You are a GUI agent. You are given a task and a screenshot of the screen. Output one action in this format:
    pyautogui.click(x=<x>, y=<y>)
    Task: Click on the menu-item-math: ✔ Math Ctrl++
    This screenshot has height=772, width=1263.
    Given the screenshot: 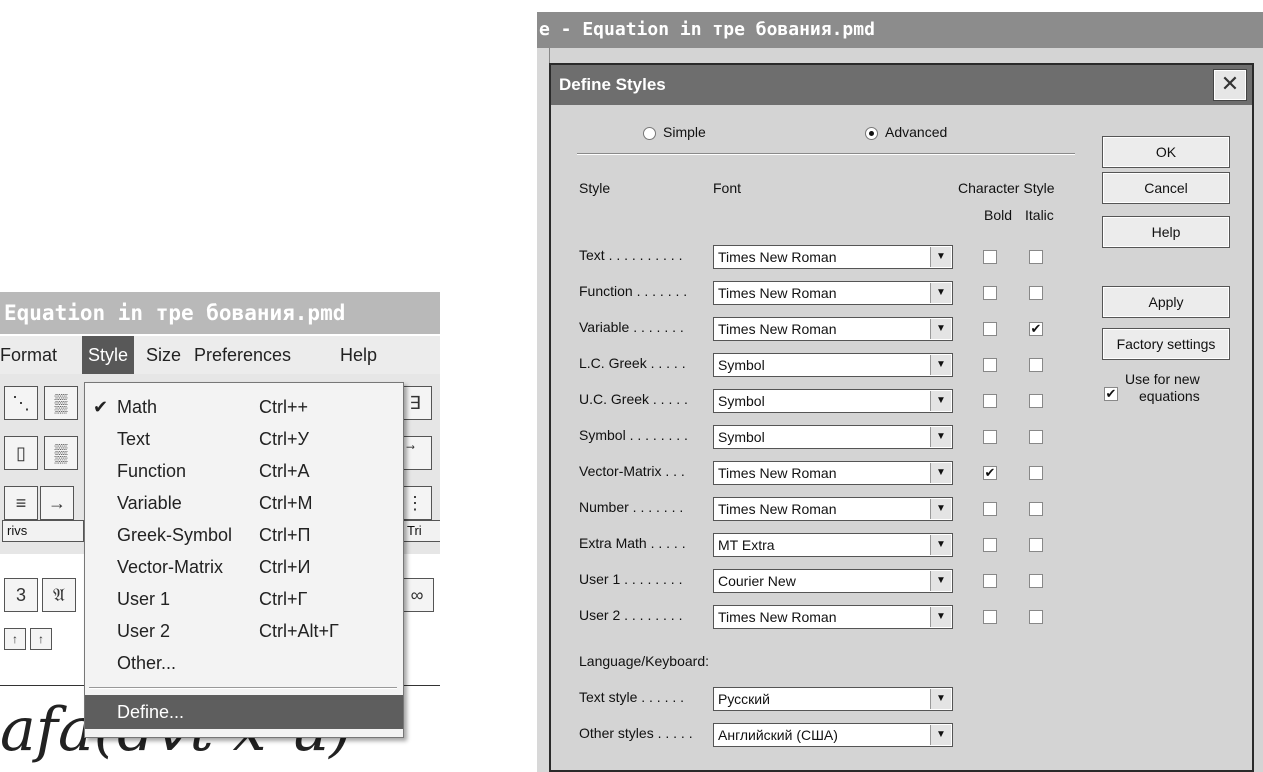 What is the action you would take?
    pyautogui.click(x=244, y=407)
    